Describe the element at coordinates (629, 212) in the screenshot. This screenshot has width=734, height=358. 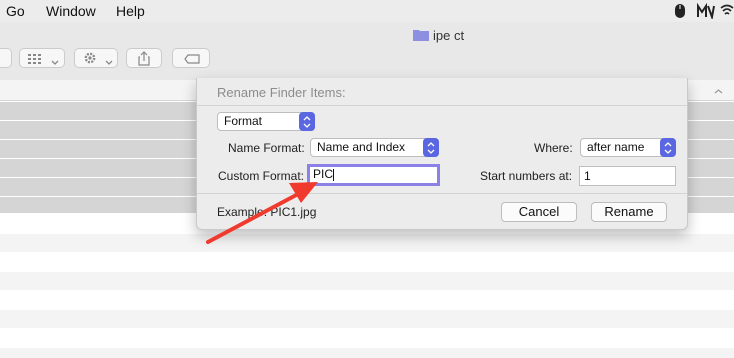
I see `rename-button: Rename` at that location.